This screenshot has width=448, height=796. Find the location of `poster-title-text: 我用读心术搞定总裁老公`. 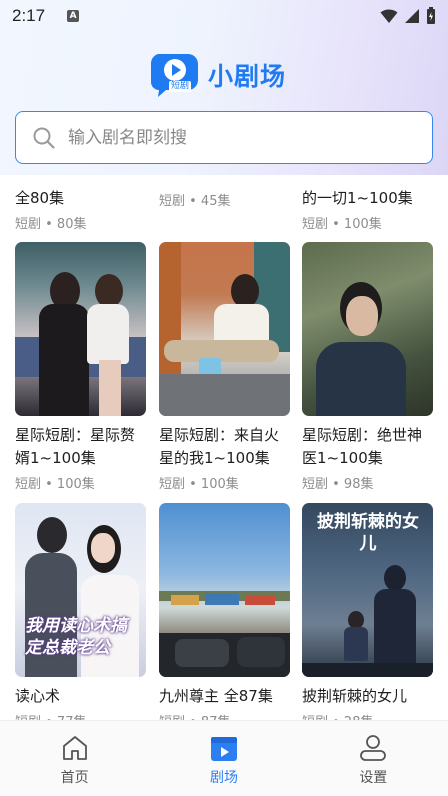

poster-title-text: 我用读心术搞定总裁老公 is located at coordinates (76, 637).